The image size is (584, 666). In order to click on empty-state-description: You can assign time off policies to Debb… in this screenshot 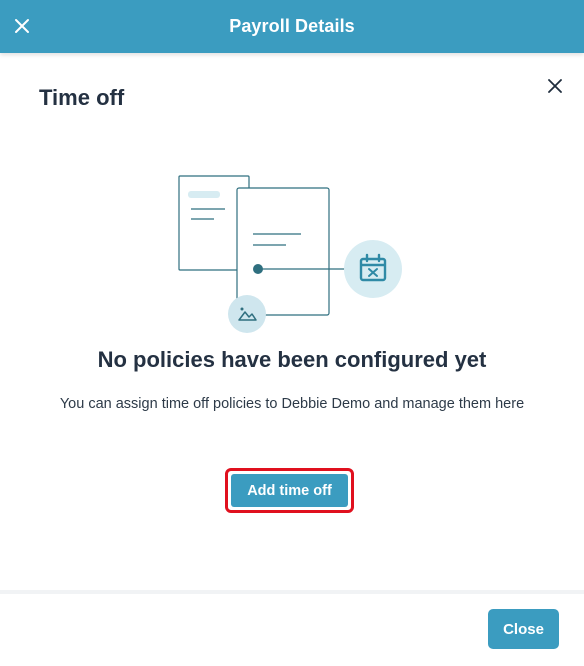, I will do `click(292, 404)`.